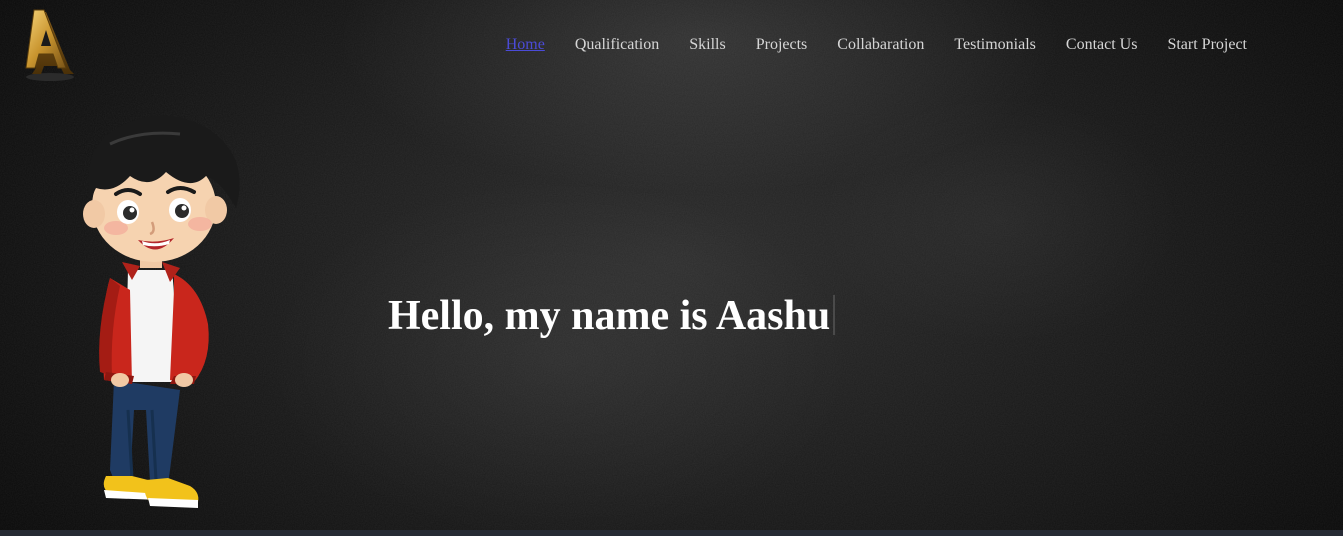 This screenshot has width=1343, height=536. Describe the element at coordinates (525, 45) in the screenshot. I see `nav-link-home: Home` at that location.